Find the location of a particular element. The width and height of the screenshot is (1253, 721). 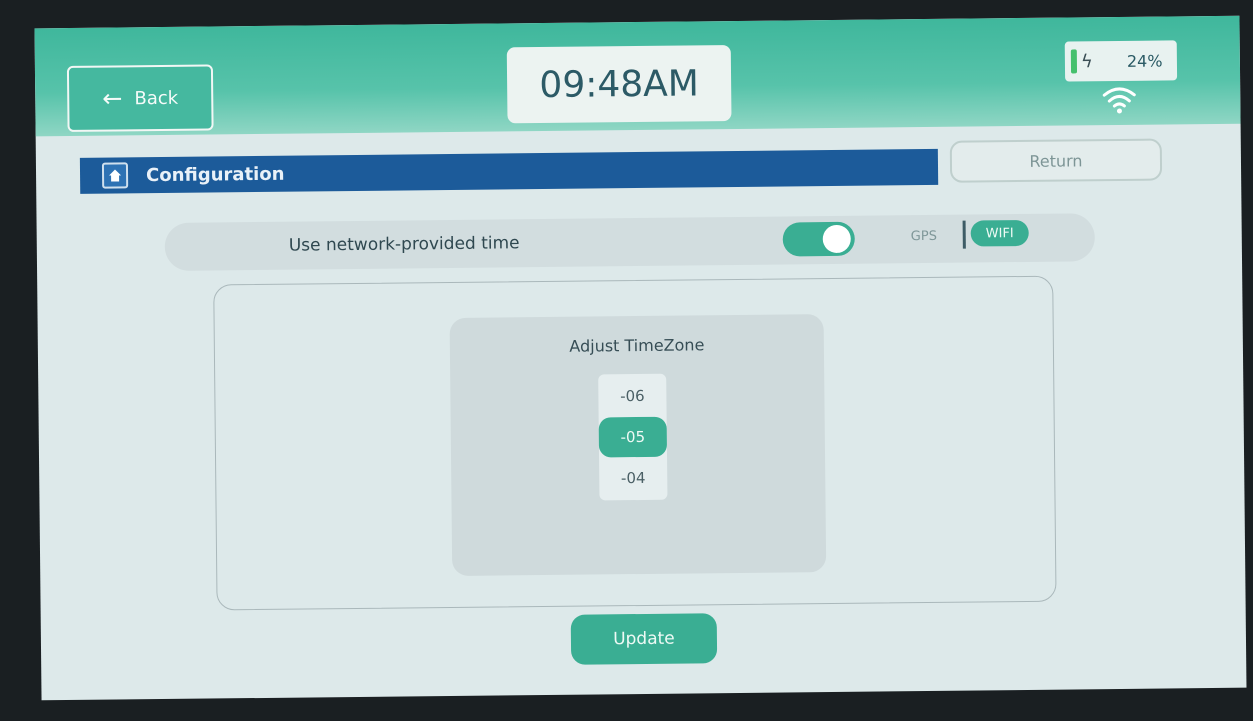

timezone-option-selected: -05 is located at coordinates (633, 437).